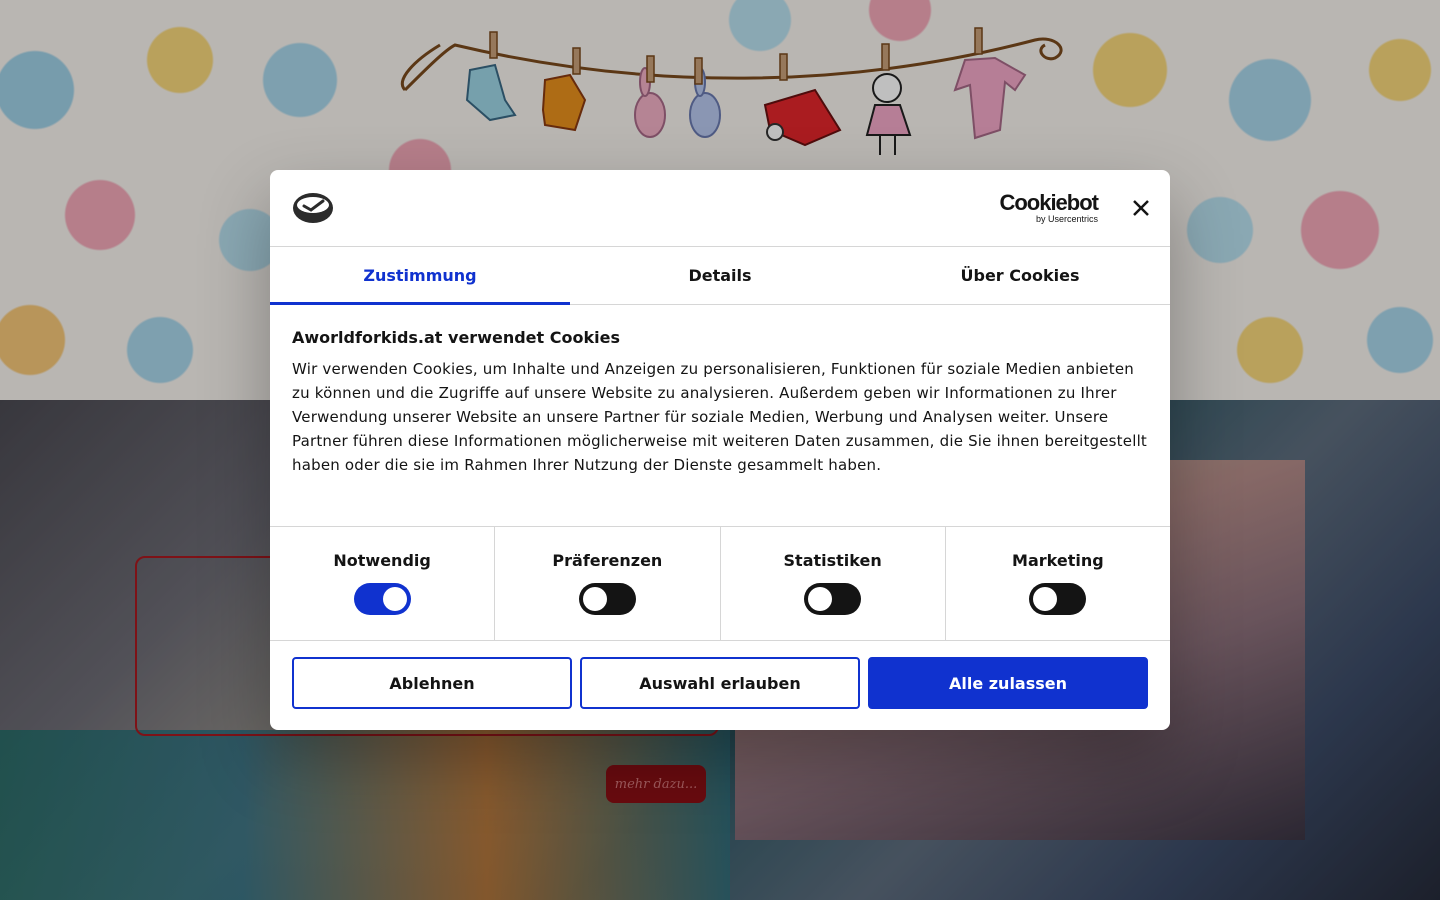 The image size is (1440, 900). I want to click on toggle-preferences: Präferenzen, so click(608, 583).